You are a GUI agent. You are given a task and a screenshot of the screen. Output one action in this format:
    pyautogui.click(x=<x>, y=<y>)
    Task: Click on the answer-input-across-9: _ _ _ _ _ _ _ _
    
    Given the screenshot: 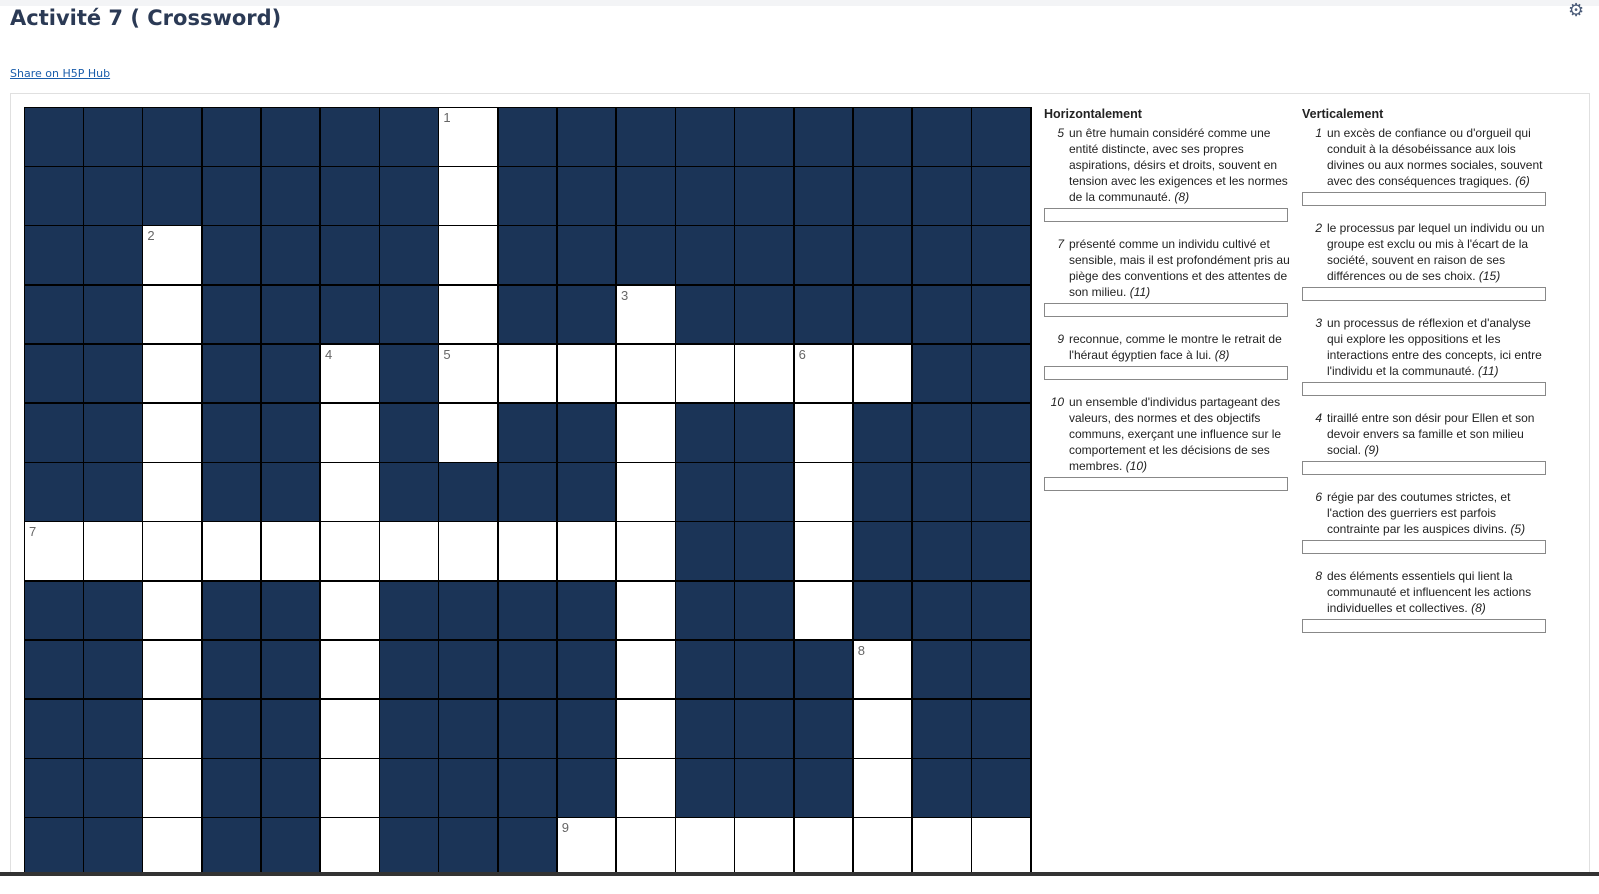 What is the action you would take?
    pyautogui.click(x=1166, y=373)
    